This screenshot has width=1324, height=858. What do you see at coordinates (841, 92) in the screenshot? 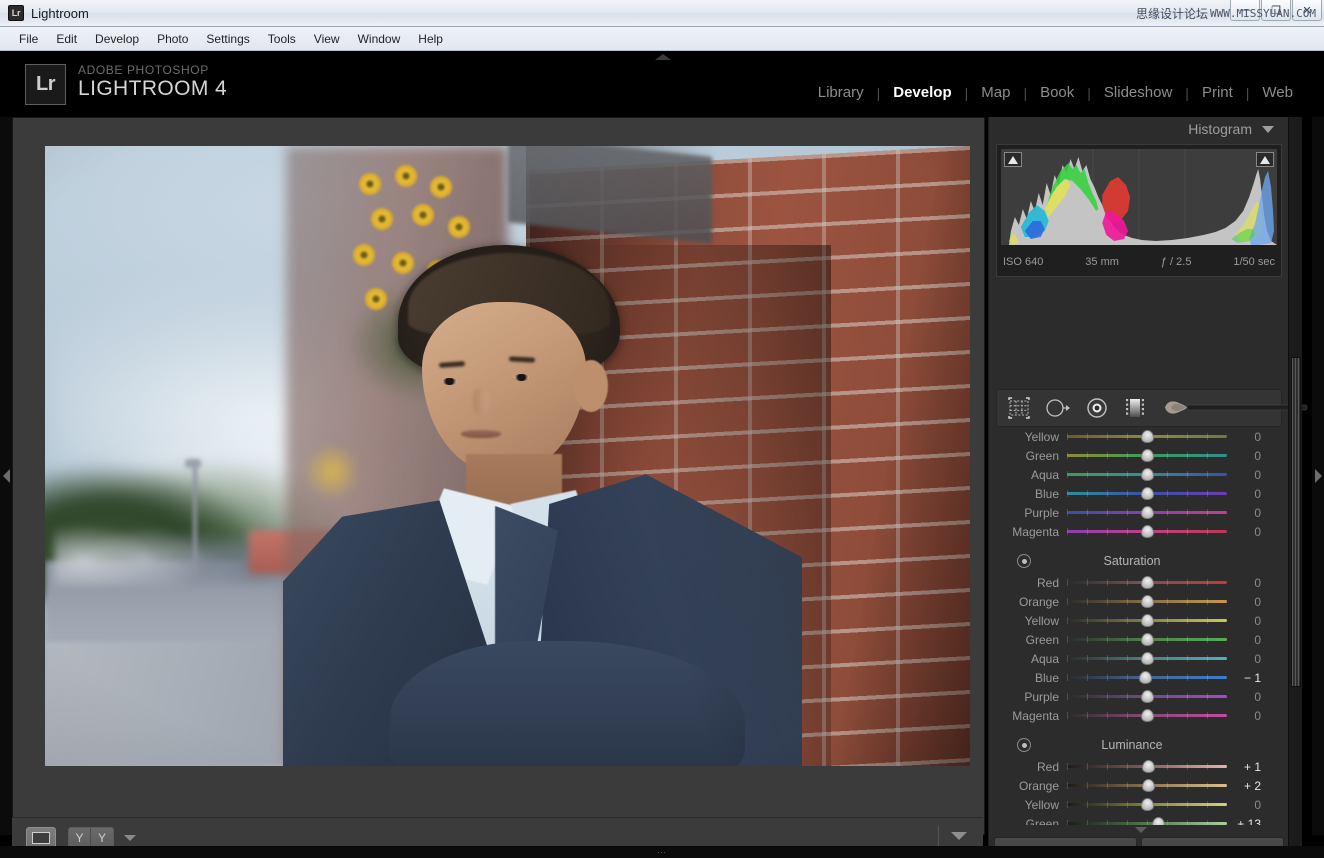
I see `module-library: Library` at bounding box center [841, 92].